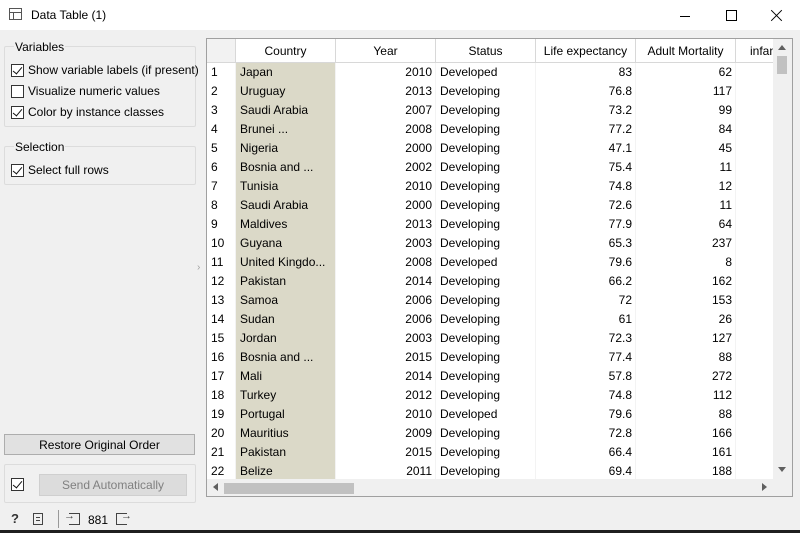 The image size is (800, 533). Describe the element at coordinates (586, 91) in the screenshot. I see `cell-life-expectancy: 76.8` at that location.